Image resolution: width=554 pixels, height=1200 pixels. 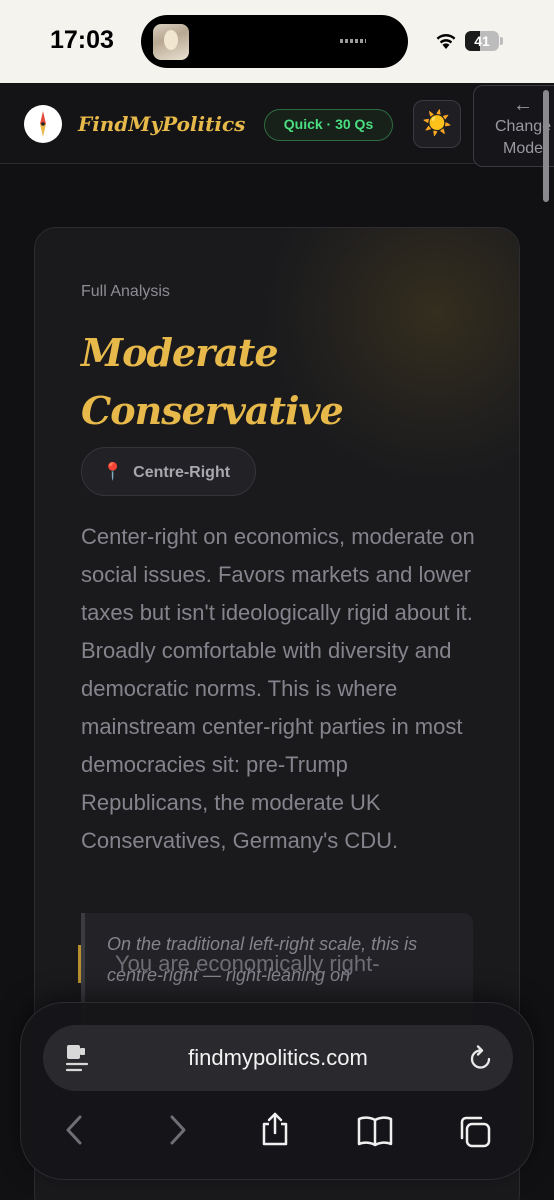 I want to click on bookmarks-icon, so click(x=375, y=1131).